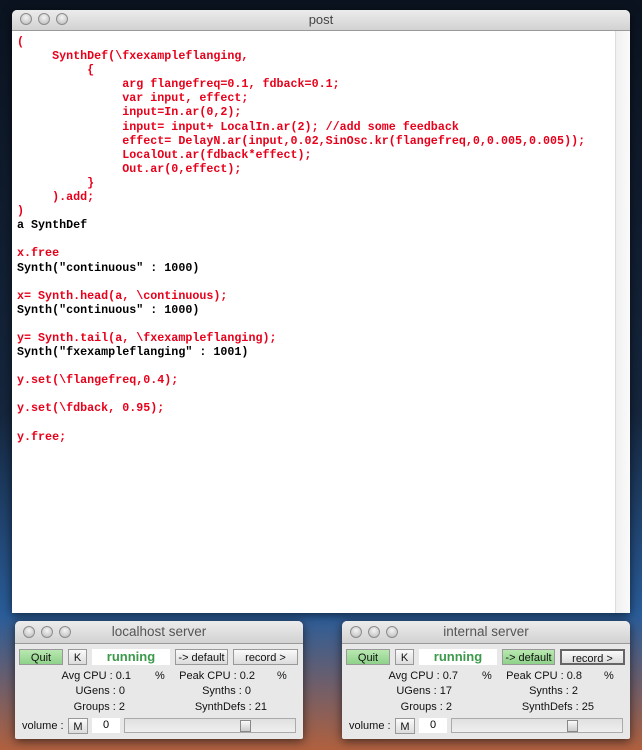 The height and width of the screenshot is (750, 642). Describe the element at coordinates (486, 632) in the screenshot. I see `server-titlebar: internal server` at that location.